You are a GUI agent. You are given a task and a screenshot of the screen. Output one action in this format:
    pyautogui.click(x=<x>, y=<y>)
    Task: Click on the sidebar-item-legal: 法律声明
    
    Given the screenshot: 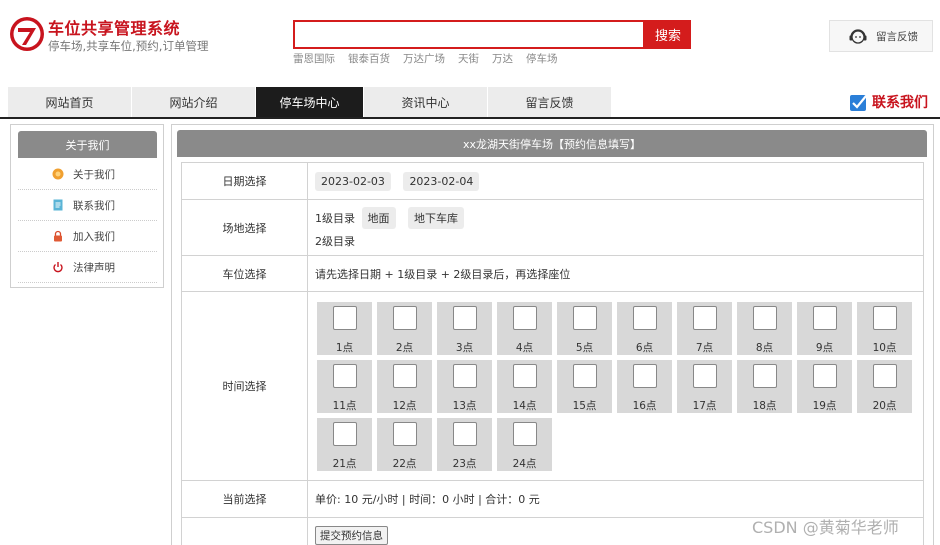 What is the action you would take?
    pyautogui.click(x=87, y=267)
    